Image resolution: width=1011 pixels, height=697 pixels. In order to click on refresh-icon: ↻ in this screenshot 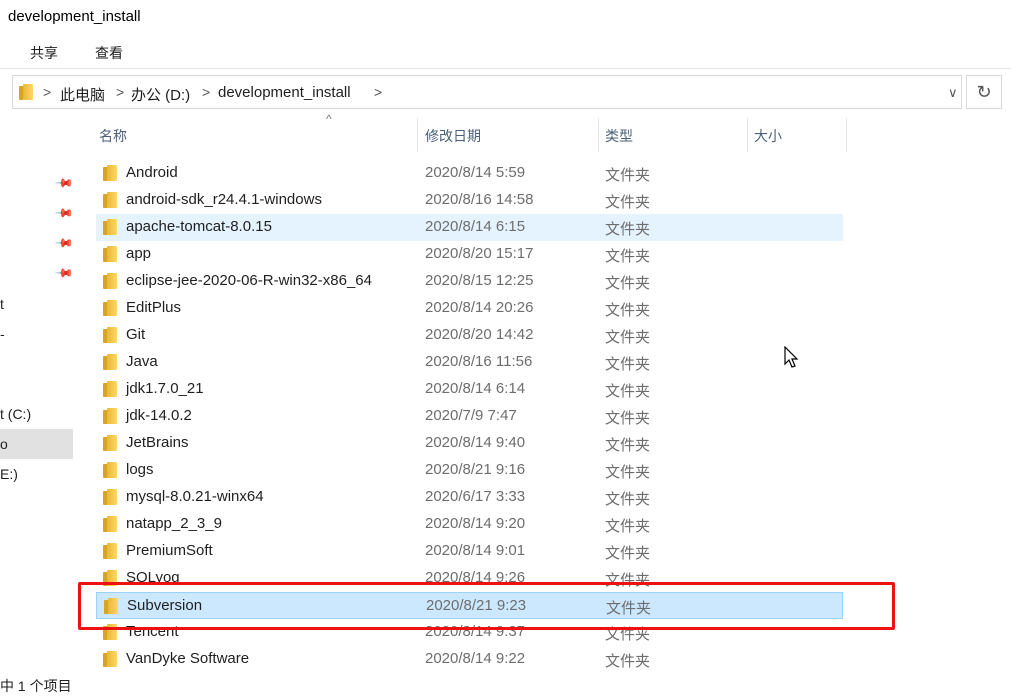, I will do `click(984, 91)`.